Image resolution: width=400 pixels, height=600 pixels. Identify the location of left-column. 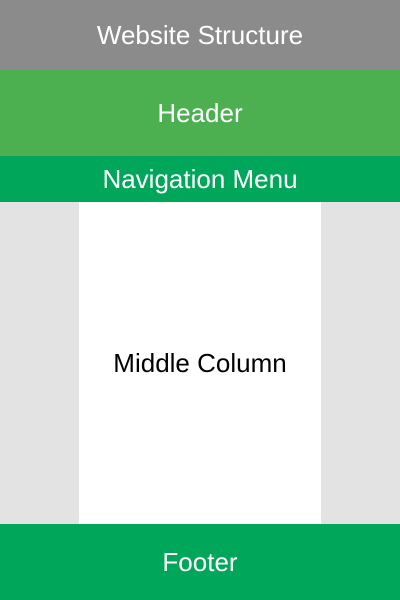
(39, 363).